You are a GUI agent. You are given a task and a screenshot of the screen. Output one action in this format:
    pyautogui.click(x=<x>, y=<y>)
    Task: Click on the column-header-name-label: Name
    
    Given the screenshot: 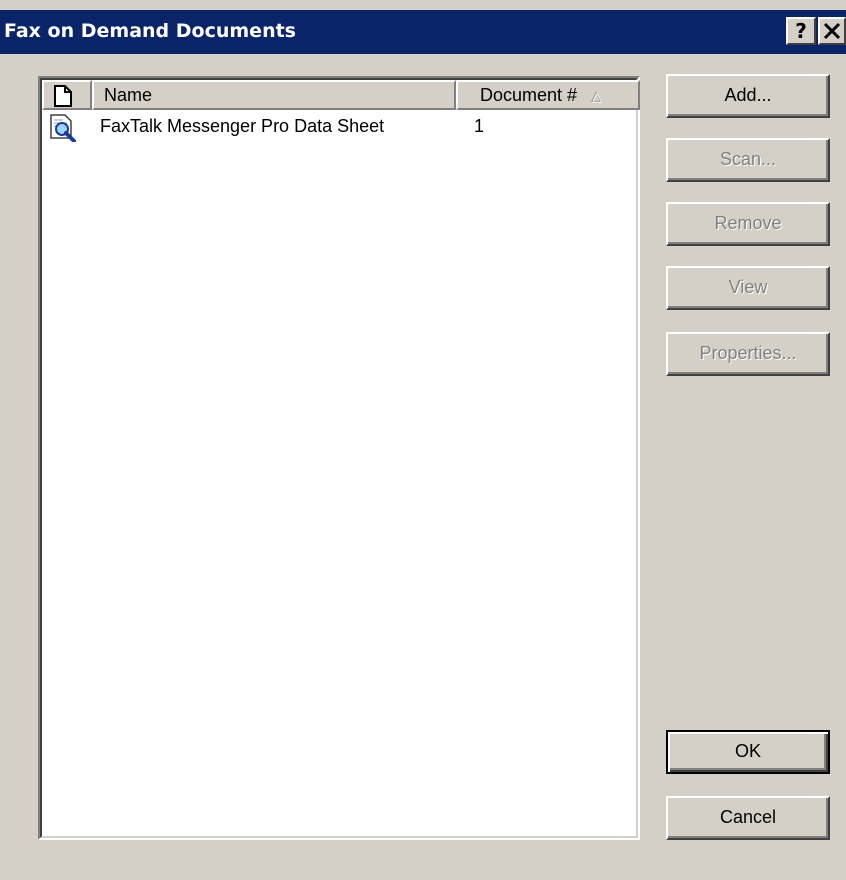 What is the action you would take?
    pyautogui.click(x=128, y=95)
    